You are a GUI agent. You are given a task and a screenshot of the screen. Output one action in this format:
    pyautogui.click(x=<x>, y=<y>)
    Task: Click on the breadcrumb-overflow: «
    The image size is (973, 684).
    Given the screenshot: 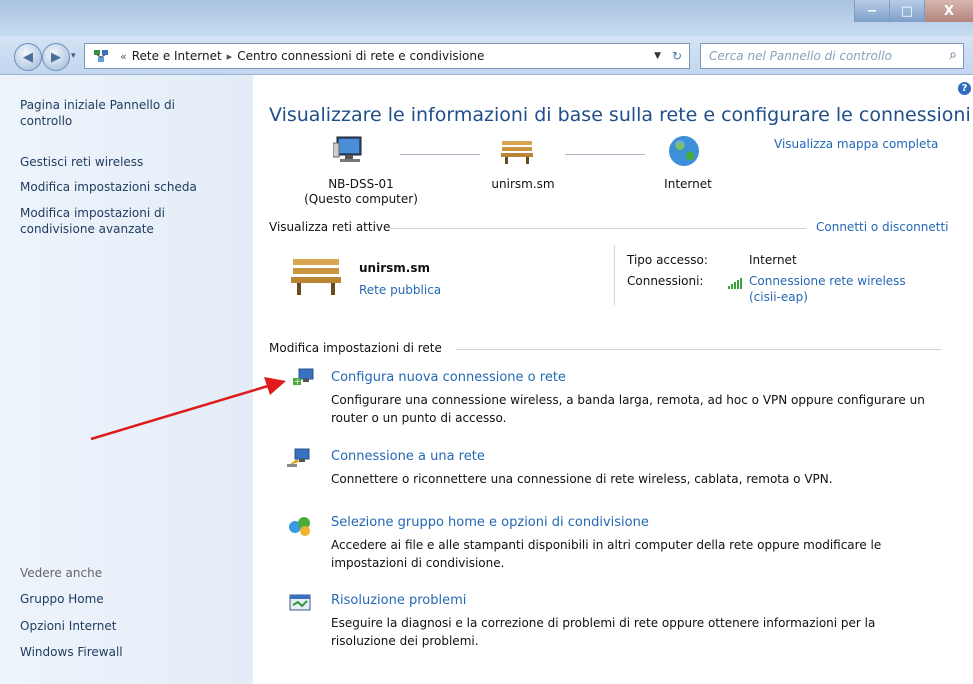 What is the action you would take?
    pyautogui.click(x=123, y=56)
    